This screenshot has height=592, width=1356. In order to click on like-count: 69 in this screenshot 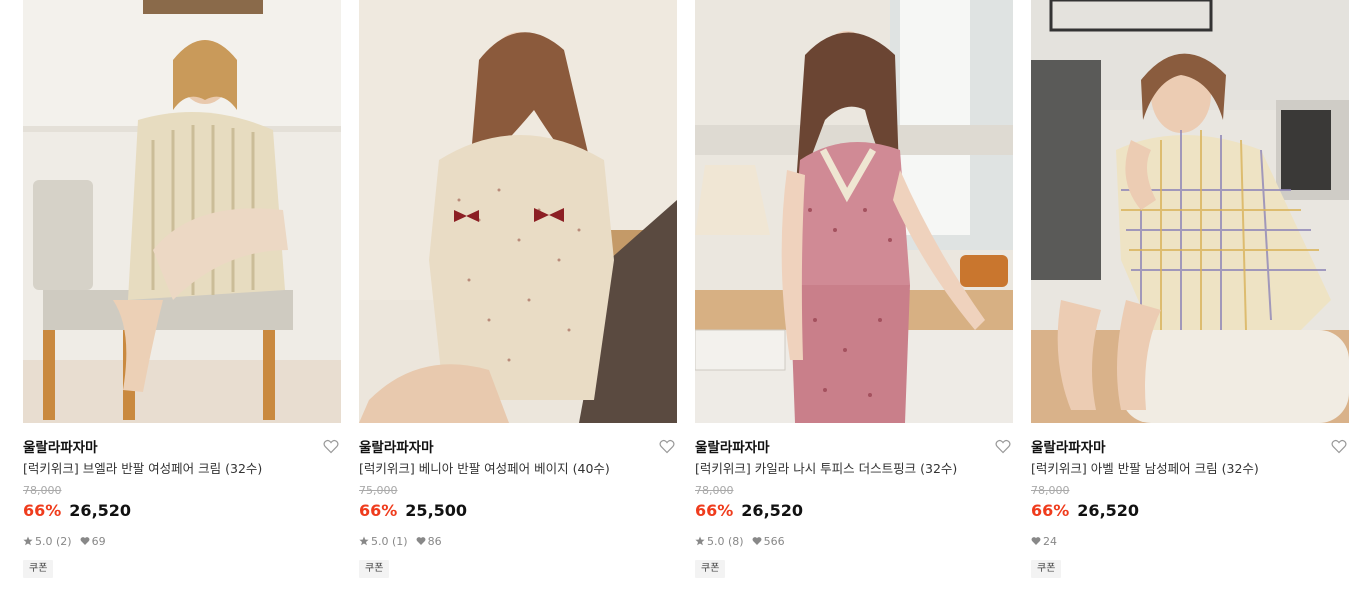, I will do `click(98, 541)`.